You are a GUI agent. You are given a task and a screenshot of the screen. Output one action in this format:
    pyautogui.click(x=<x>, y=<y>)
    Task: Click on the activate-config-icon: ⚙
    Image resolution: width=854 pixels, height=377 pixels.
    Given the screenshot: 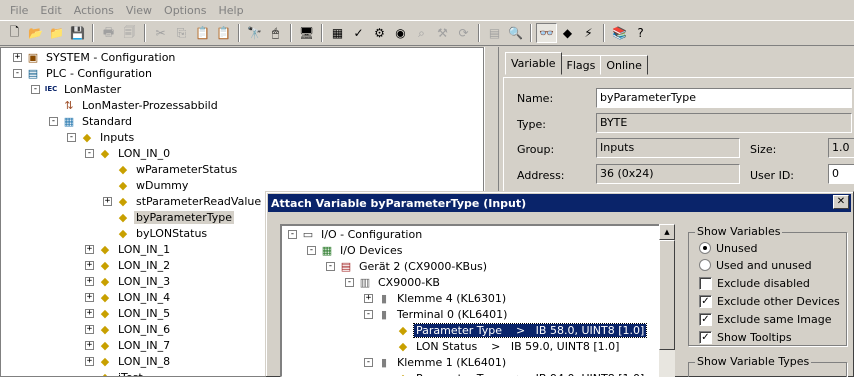 What is the action you would take?
    pyautogui.click(x=379, y=33)
    